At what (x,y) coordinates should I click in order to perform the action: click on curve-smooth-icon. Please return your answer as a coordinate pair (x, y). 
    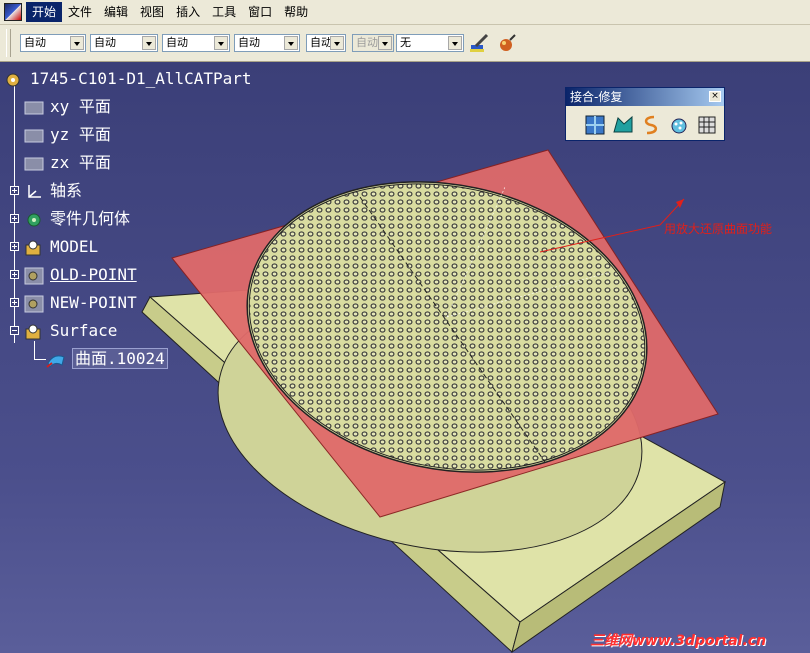
    Looking at the image, I should click on (651, 125).